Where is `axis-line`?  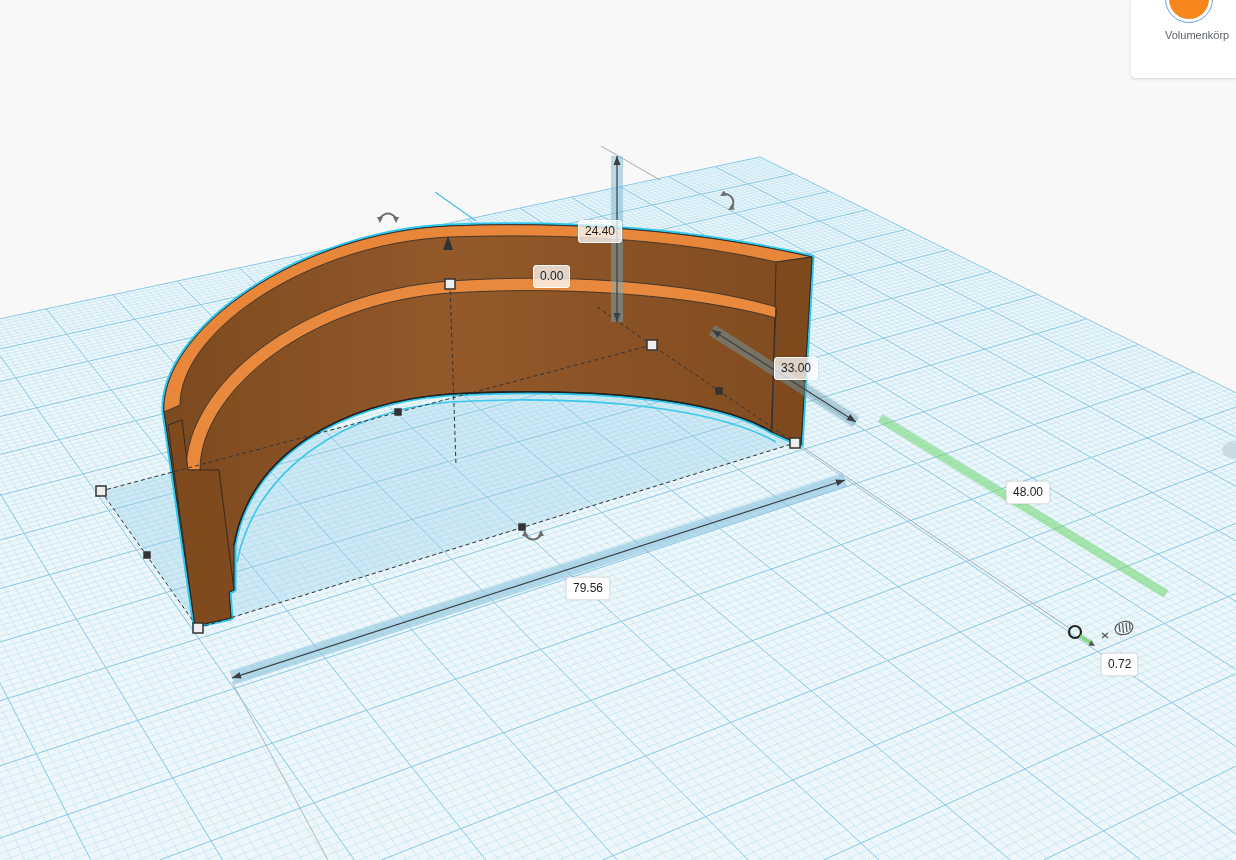
axis-line is located at coordinates (455, 206).